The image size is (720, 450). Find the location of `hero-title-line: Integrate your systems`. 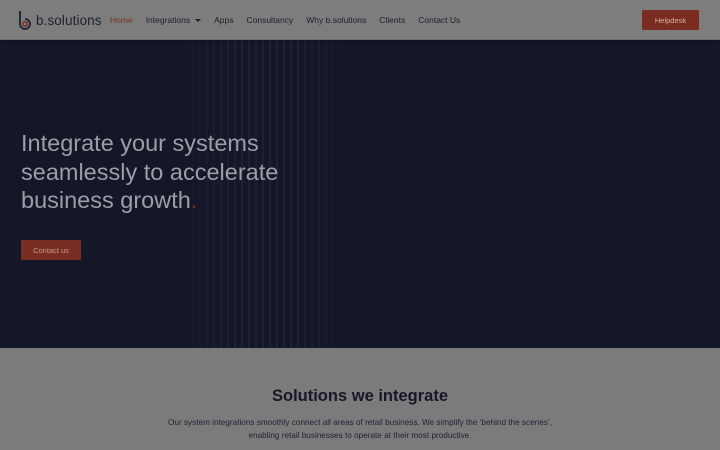

hero-title-line: Integrate your systems is located at coordinates (140, 143).